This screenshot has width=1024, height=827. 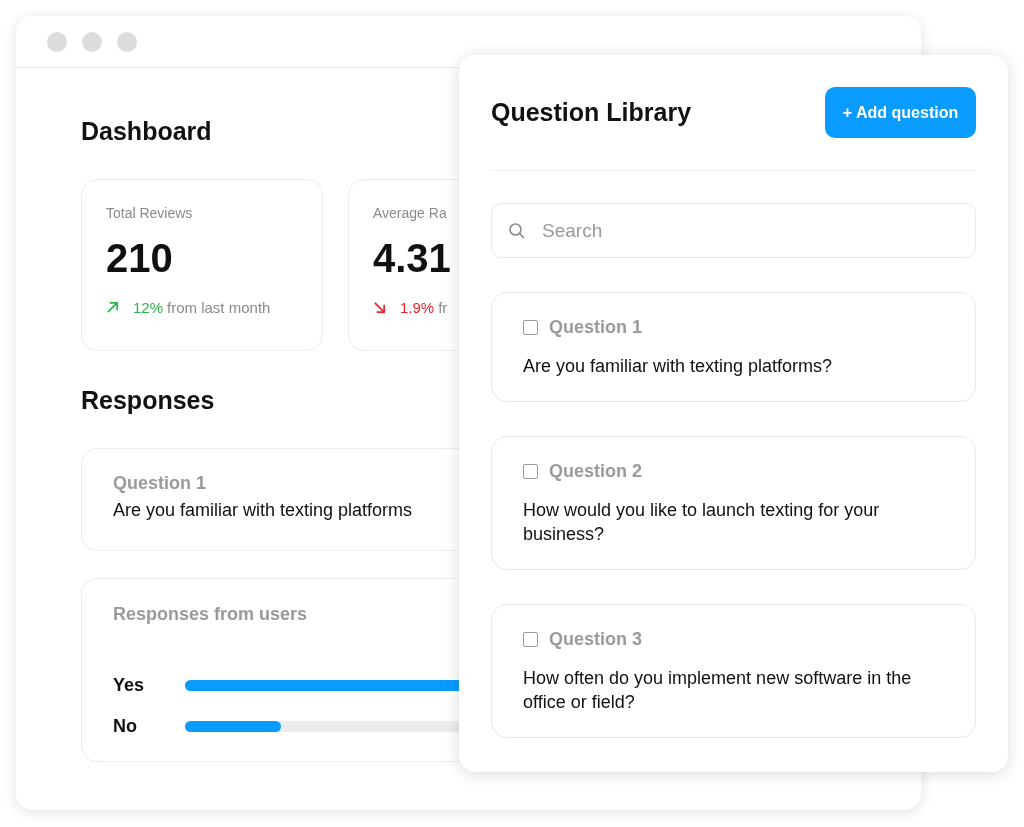 I want to click on stat-value: 210, so click(x=140, y=258).